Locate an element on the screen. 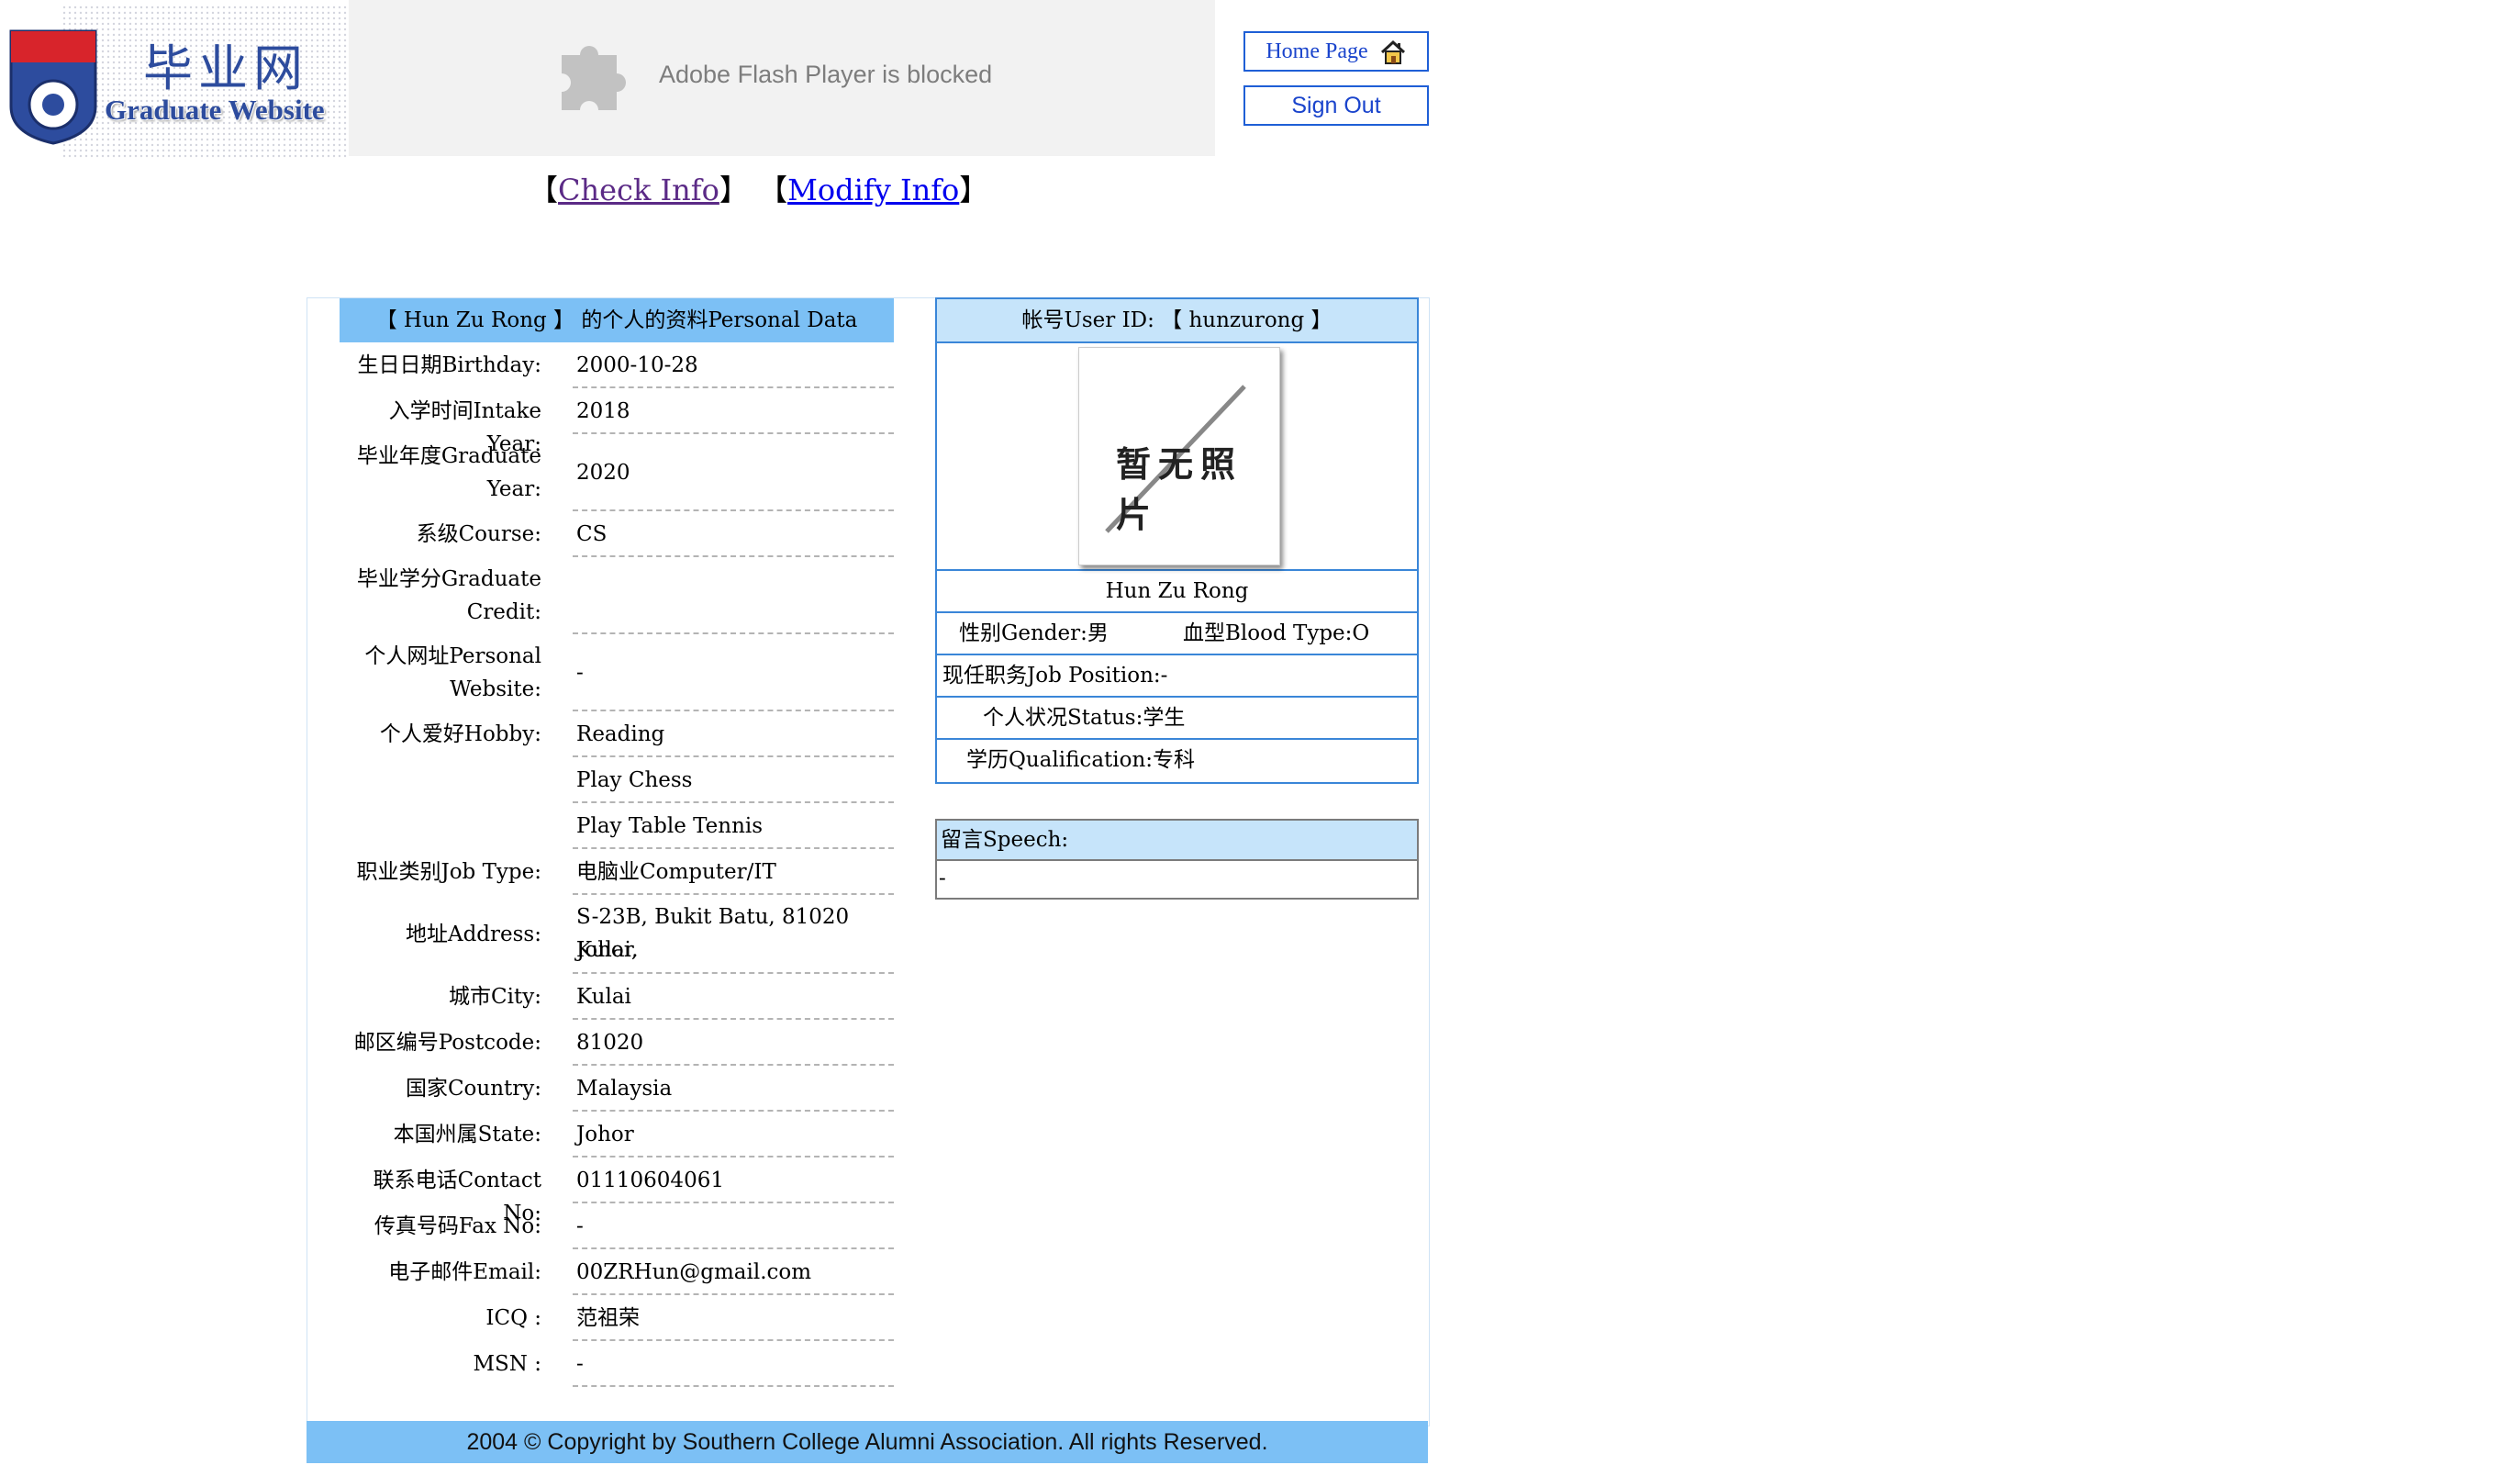 The image size is (2520, 1465). data-row-msn: MSN : - is located at coordinates (617, 1364).